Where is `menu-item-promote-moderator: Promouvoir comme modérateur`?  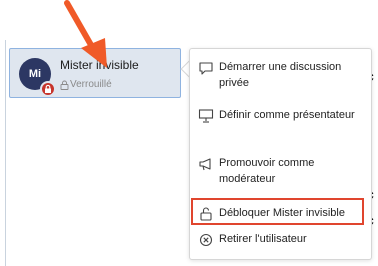 menu-item-promote-moderator: Promouvoir comme modérateur is located at coordinates (281, 172).